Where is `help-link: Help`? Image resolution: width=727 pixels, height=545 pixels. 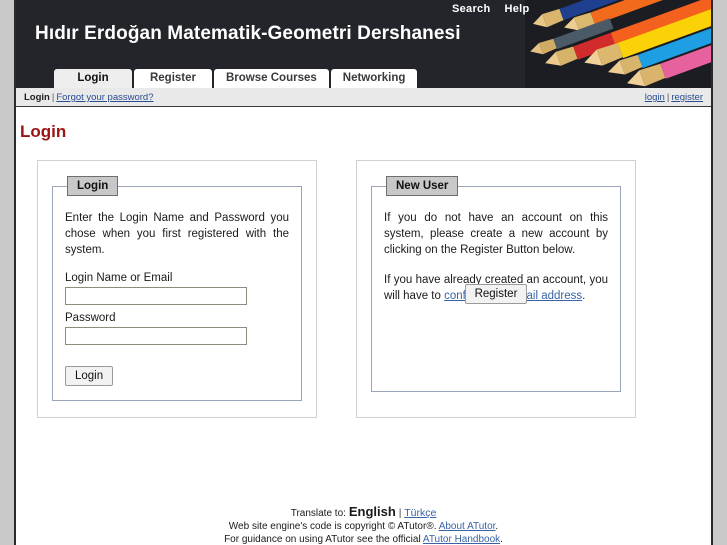 help-link: Help is located at coordinates (517, 9).